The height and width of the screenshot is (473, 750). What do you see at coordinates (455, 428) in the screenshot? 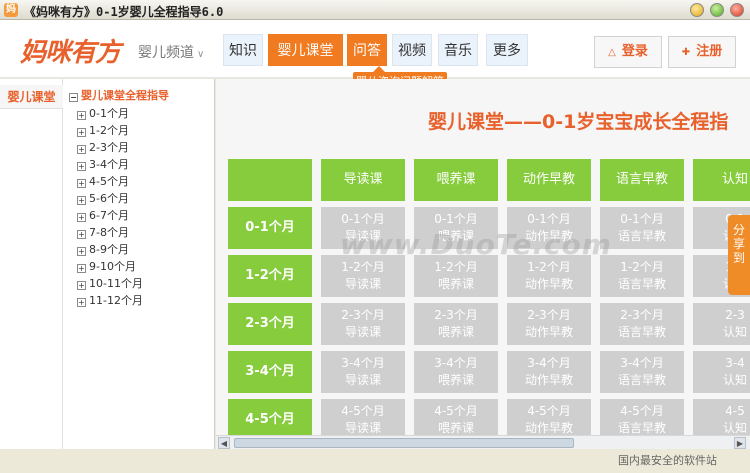
I see `cell-course: 喂养课` at bounding box center [455, 428].